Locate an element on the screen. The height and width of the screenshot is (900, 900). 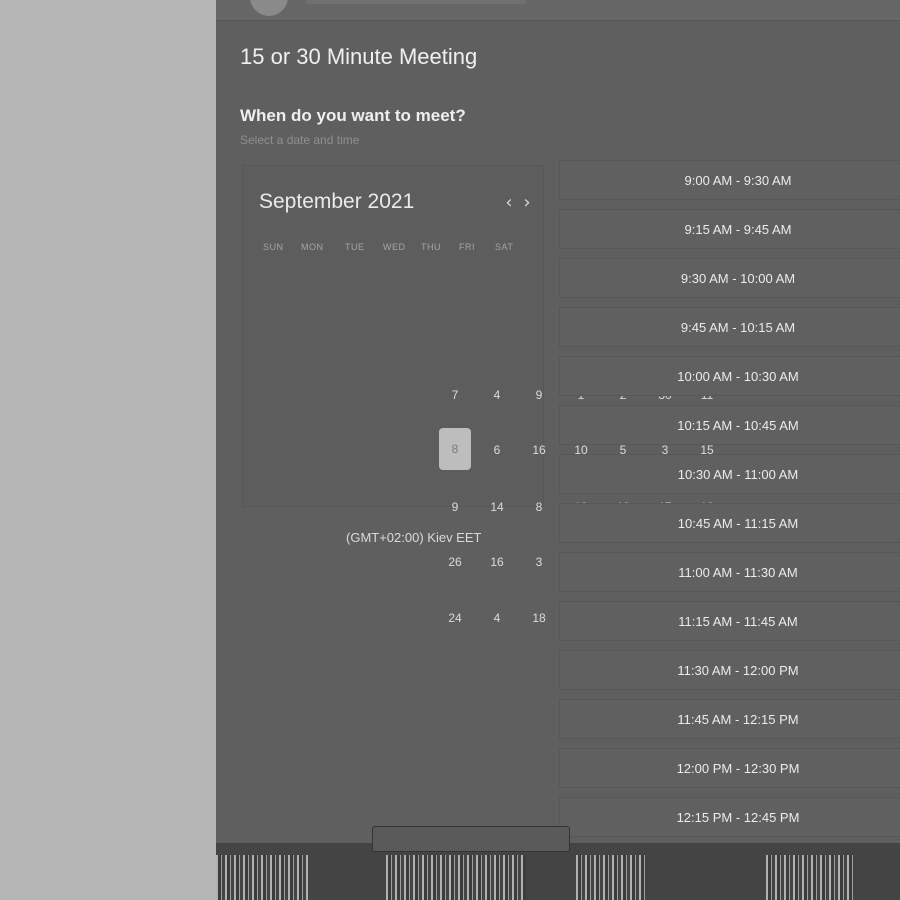
calendar-day: 26 is located at coordinates (455, 562).